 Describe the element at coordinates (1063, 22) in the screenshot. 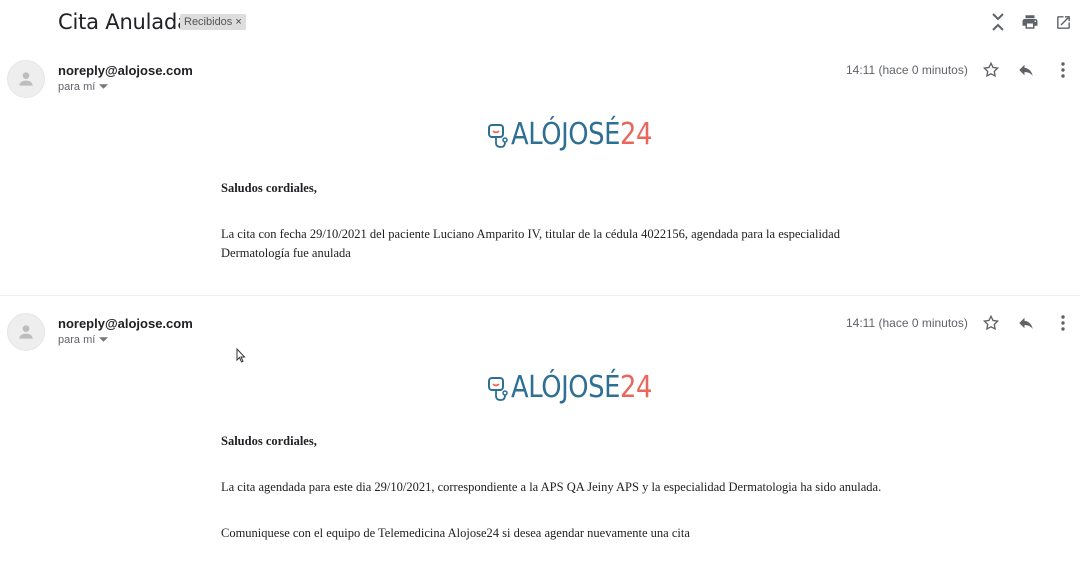

I see `open-new-window-icon` at that location.